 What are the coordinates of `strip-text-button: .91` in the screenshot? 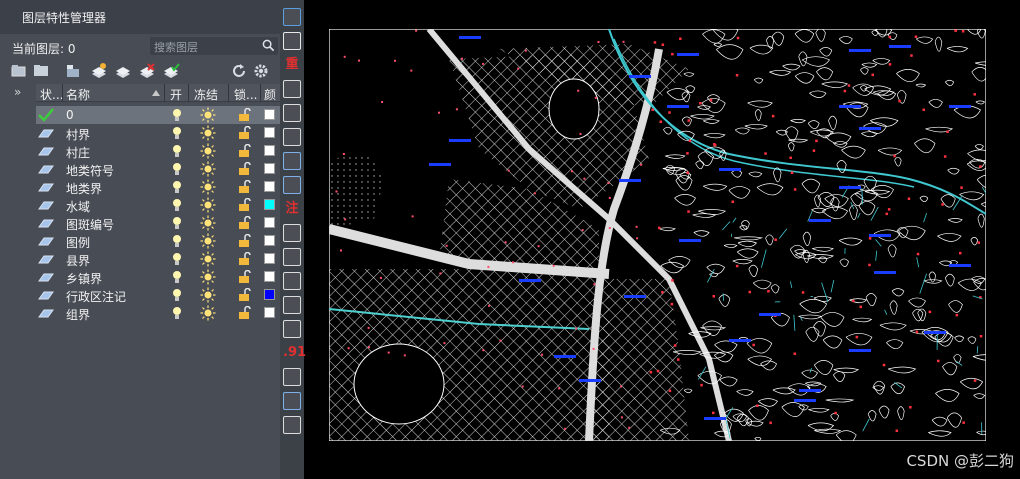 It's located at (294, 353).